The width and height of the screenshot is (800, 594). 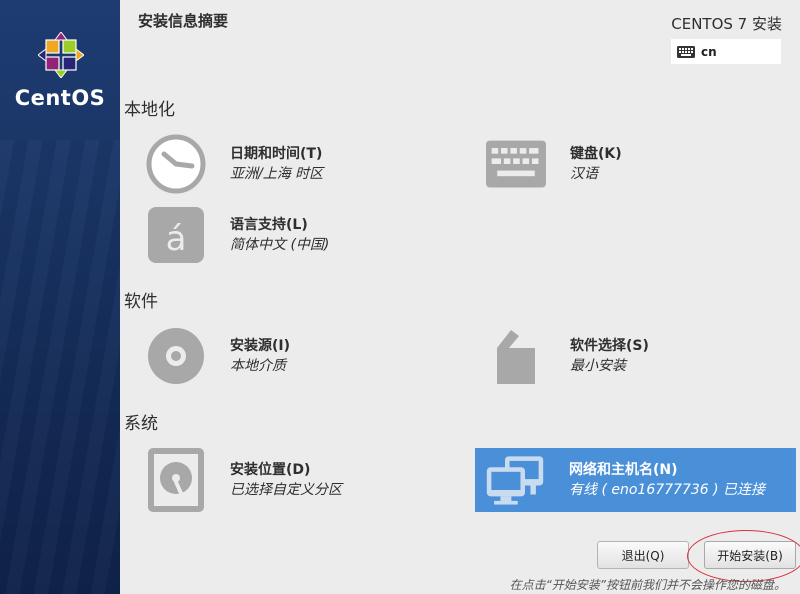 What do you see at coordinates (61, 55) in the screenshot?
I see `centos-logo-icon` at bounding box center [61, 55].